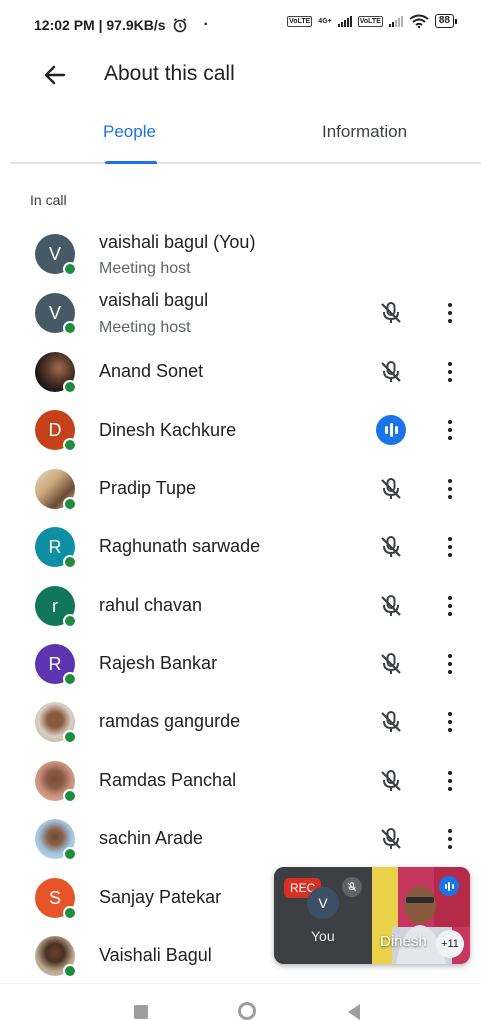  I want to click on battery-level: 88, so click(444, 21).